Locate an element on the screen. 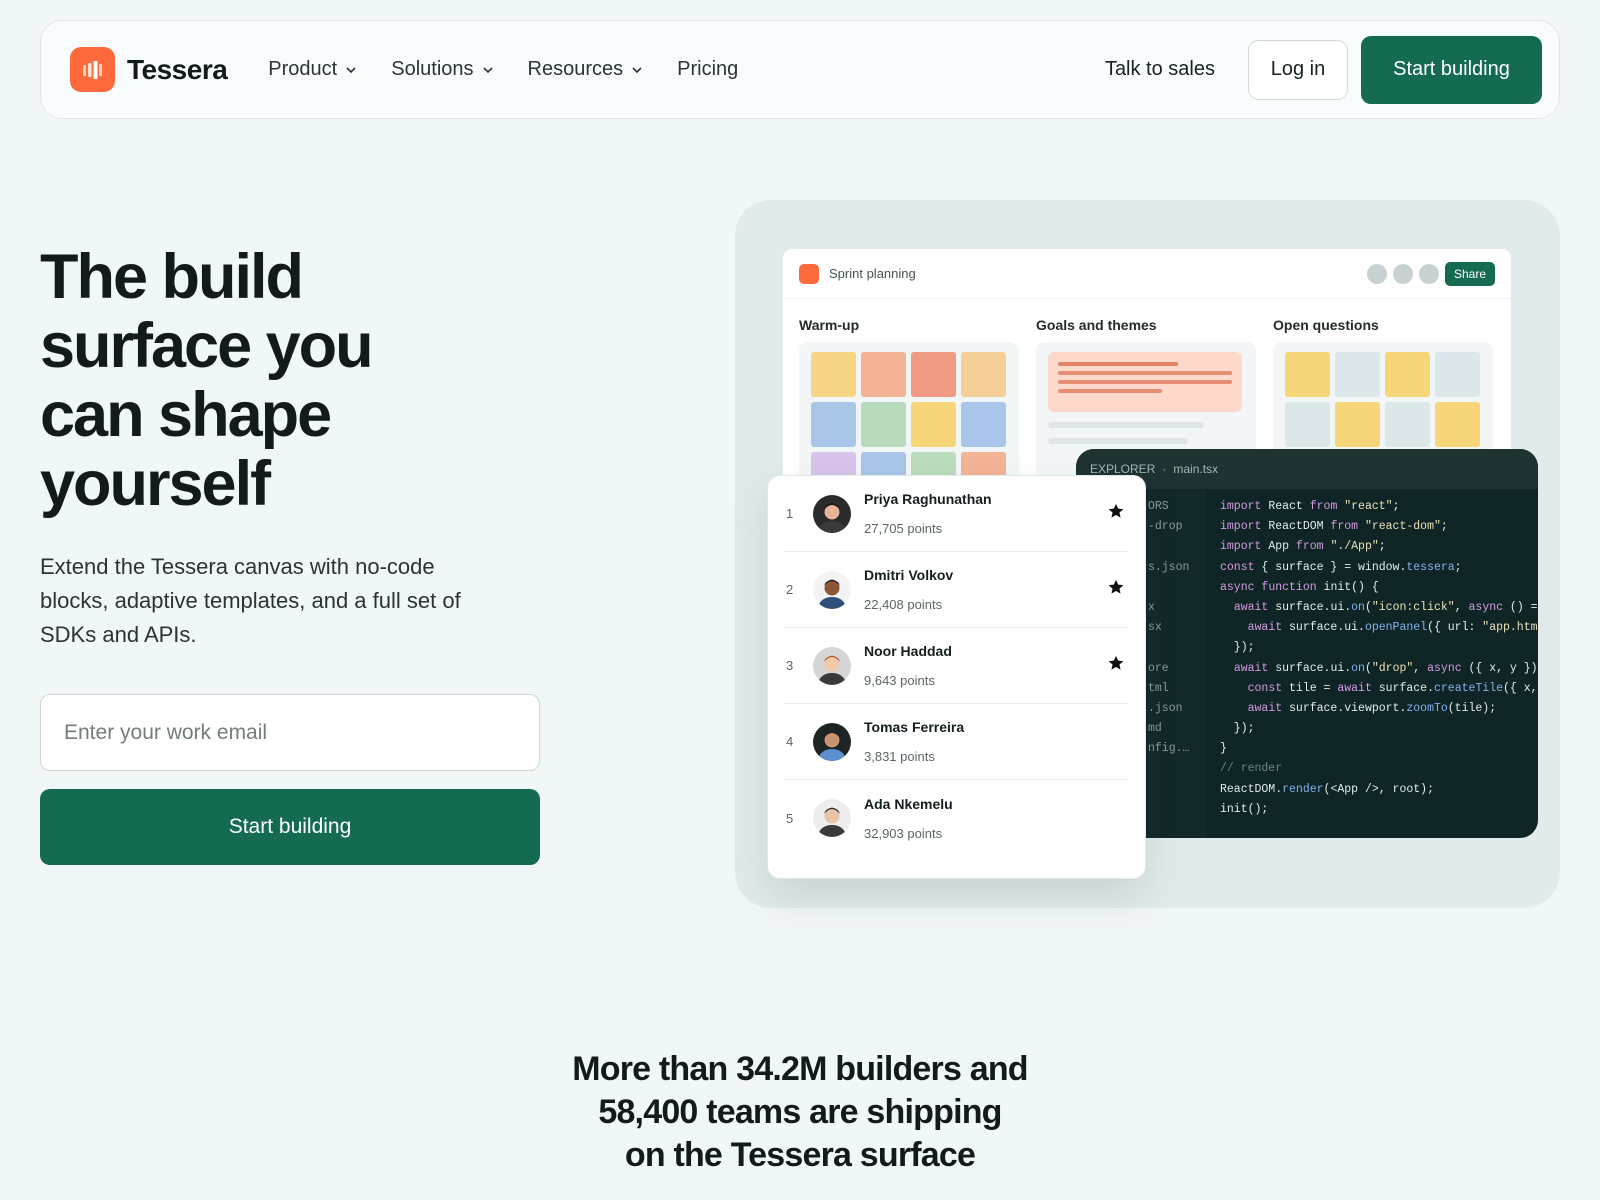 The height and width of the screenshot is (1200, 1600). work-email-input is located at coordinates (290, 732).